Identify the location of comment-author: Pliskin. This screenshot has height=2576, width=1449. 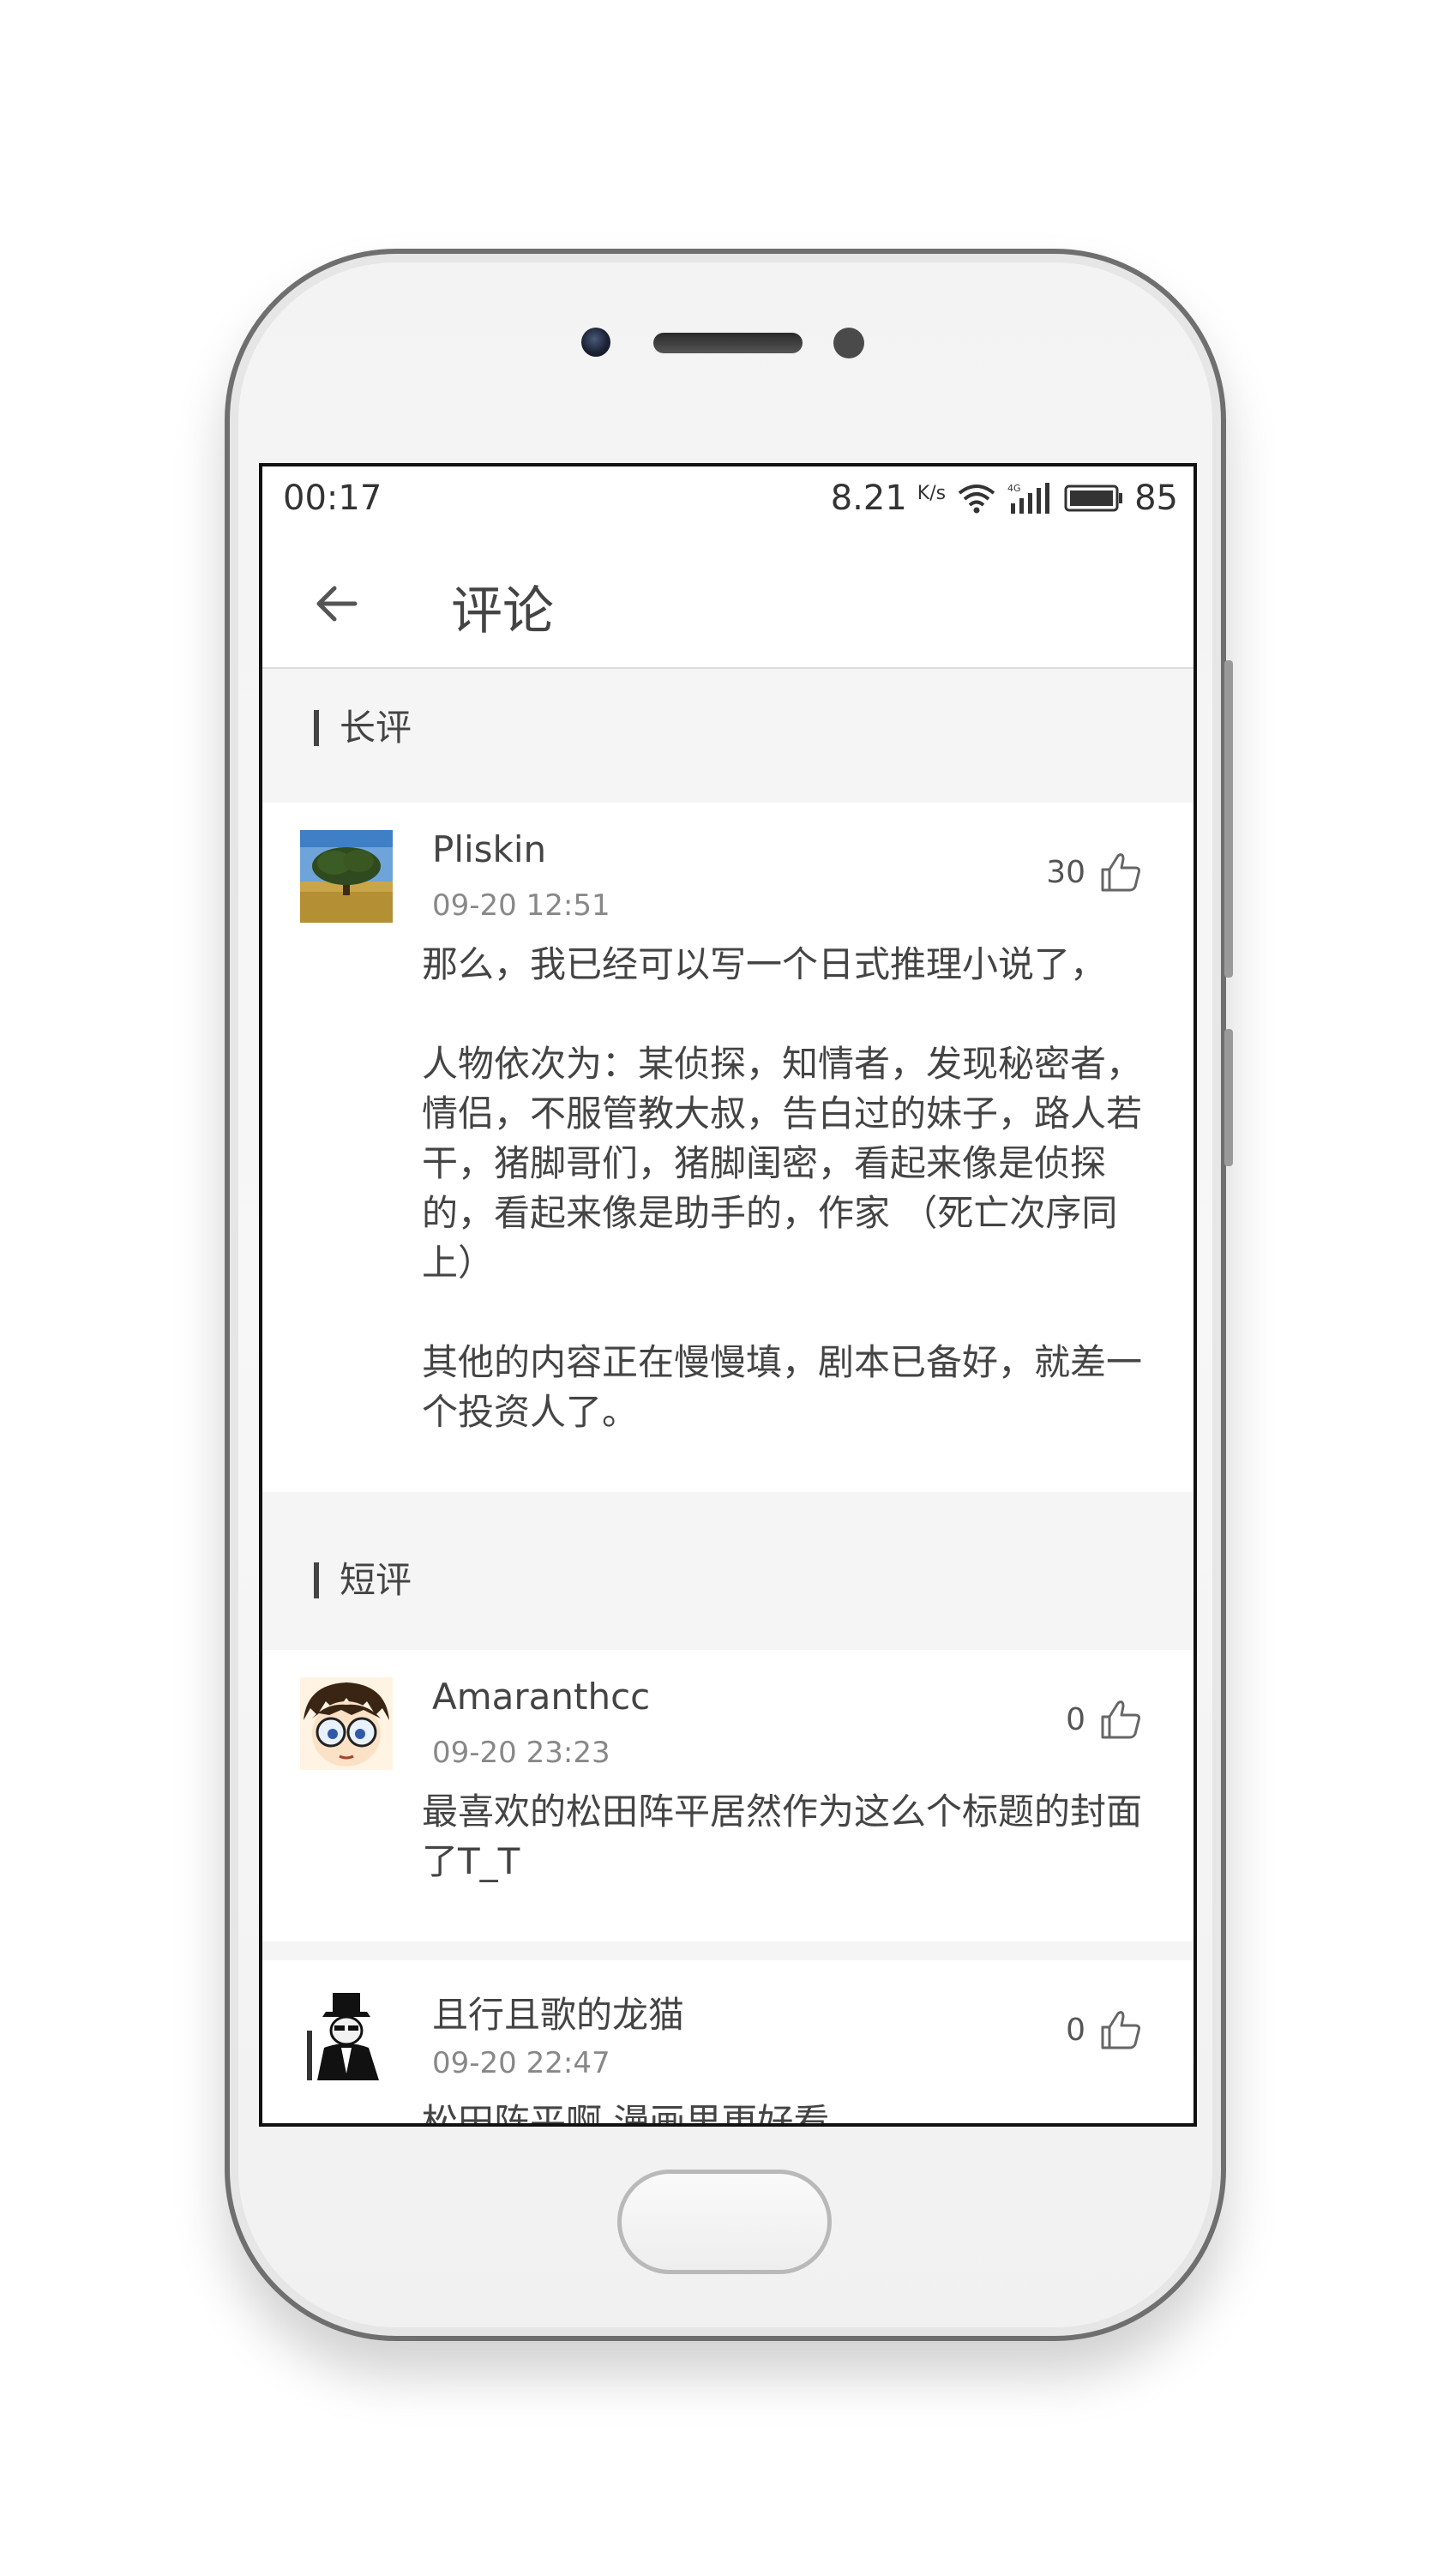
(489, 849).